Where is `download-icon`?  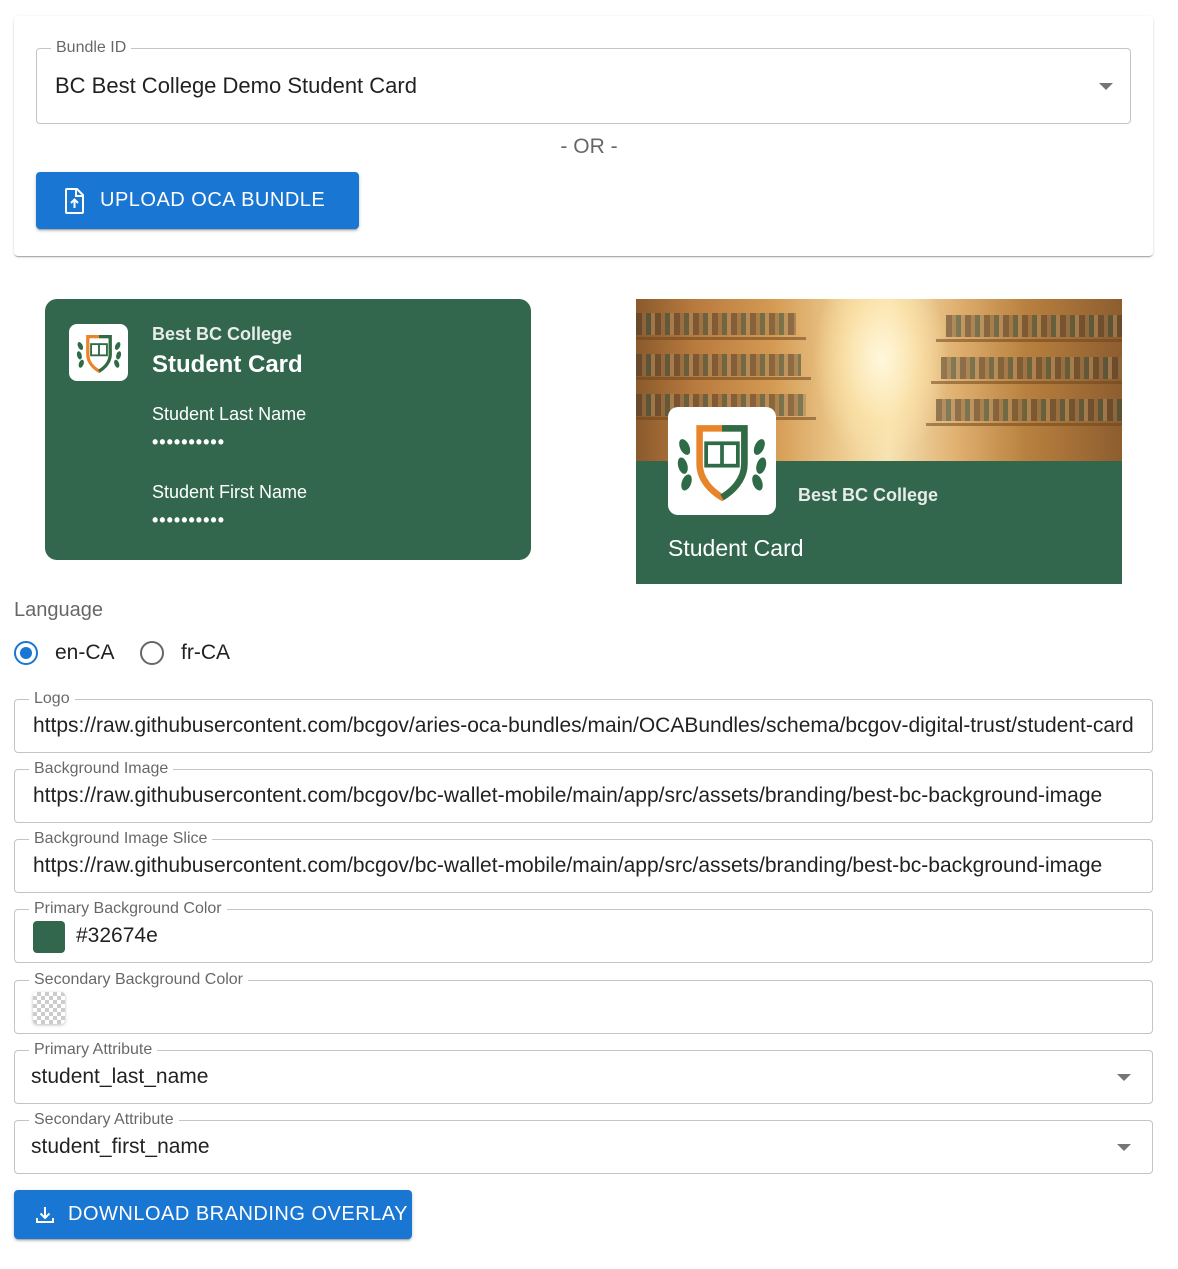 download-icon is located at coordinates (45, 1214).